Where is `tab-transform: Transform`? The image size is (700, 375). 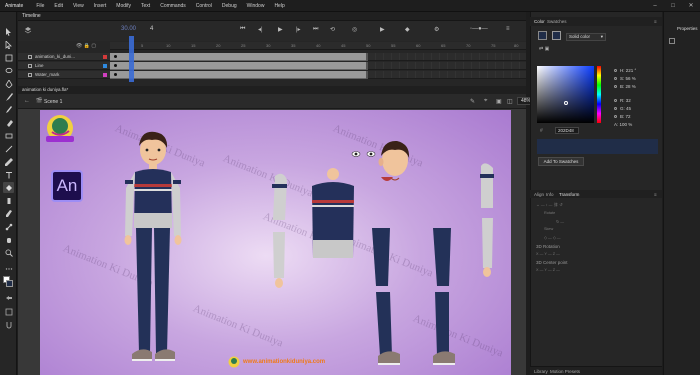
tab-transform: Transform is located at coordinates (569, 194).